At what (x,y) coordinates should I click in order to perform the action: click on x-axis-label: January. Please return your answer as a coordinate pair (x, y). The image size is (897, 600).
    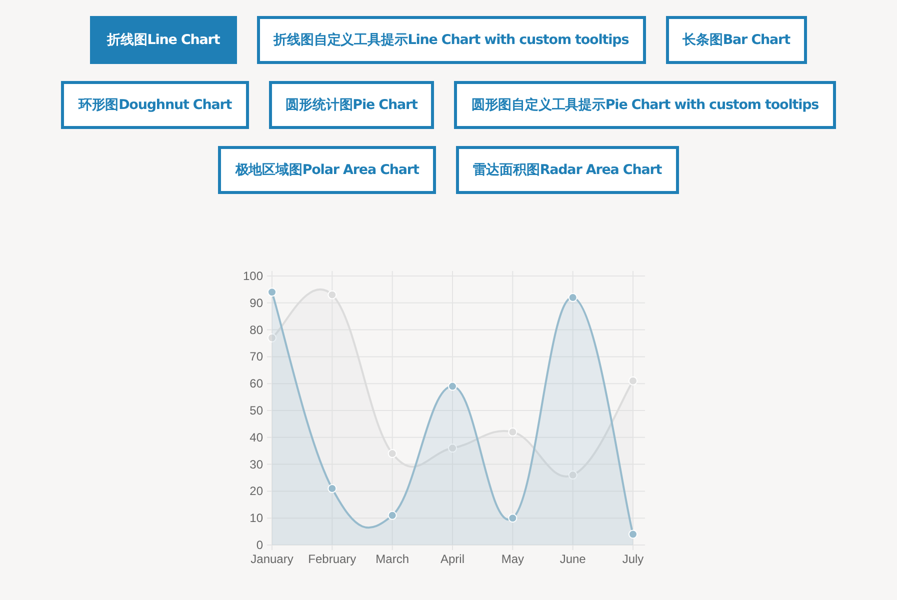
    Looking at the image, I should click on (271, 559).